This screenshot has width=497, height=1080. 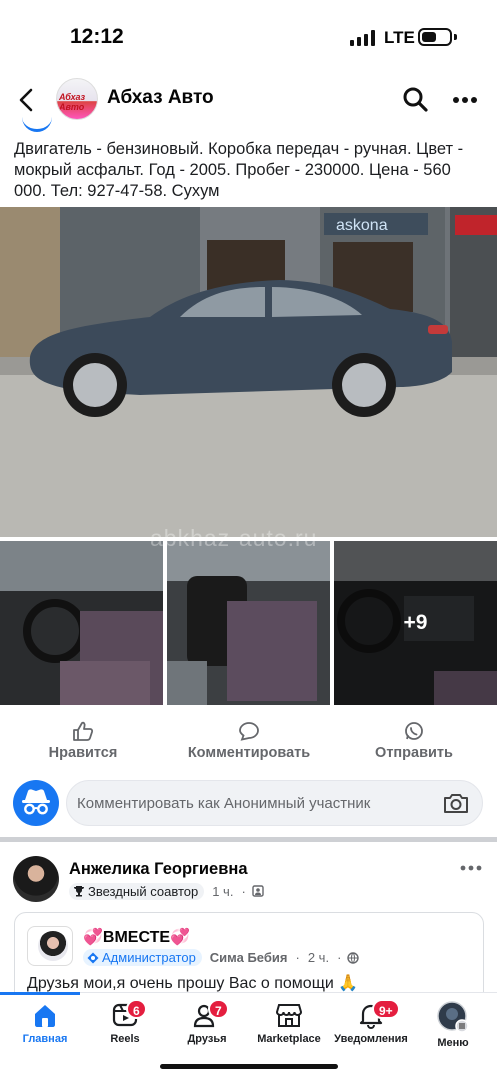 I want to click on group-name: 💞ВМЕСТЕ💞, so click(x=136, y=937).